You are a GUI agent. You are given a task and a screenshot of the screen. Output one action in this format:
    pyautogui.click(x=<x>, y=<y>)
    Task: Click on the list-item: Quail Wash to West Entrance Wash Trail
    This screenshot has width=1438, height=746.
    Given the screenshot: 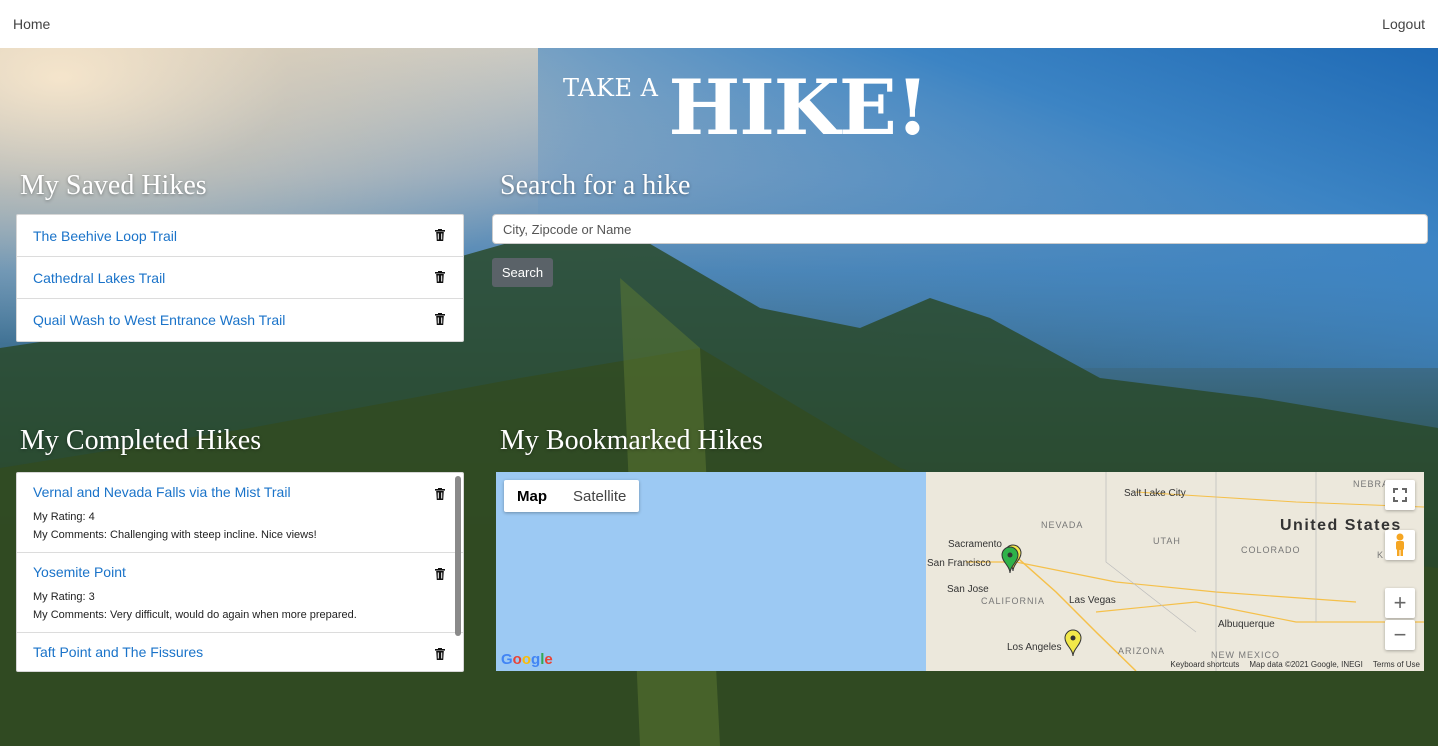 What is the action you would take?
    pyautogui.click(x=240, y=320)
    